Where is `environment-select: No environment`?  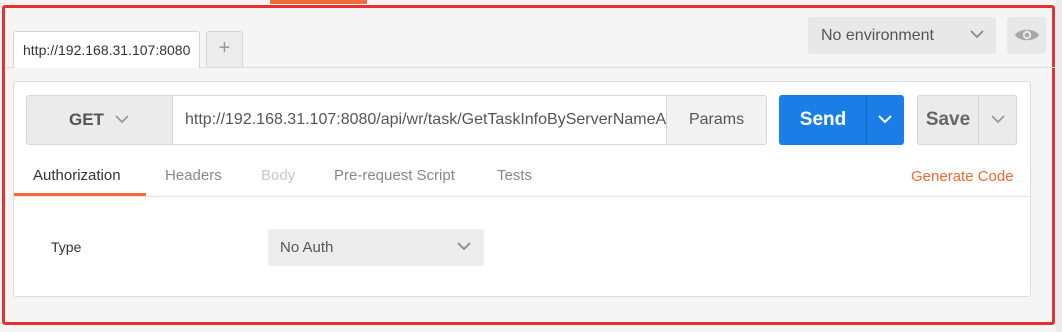 environment-select: No environment is located at coordinates (902, 35).